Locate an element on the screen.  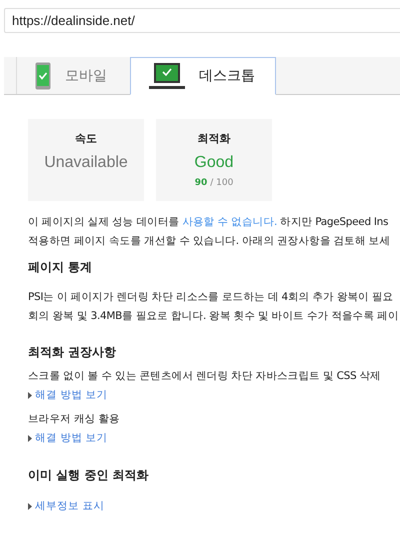
card-title: 최적화 is located at coordinates (214, 138).